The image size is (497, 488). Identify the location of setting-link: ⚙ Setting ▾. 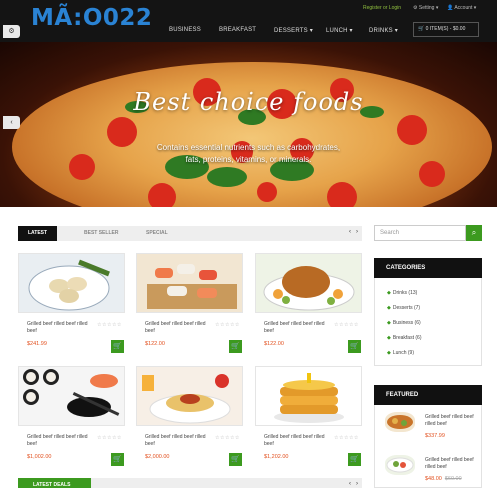
(425, 8).